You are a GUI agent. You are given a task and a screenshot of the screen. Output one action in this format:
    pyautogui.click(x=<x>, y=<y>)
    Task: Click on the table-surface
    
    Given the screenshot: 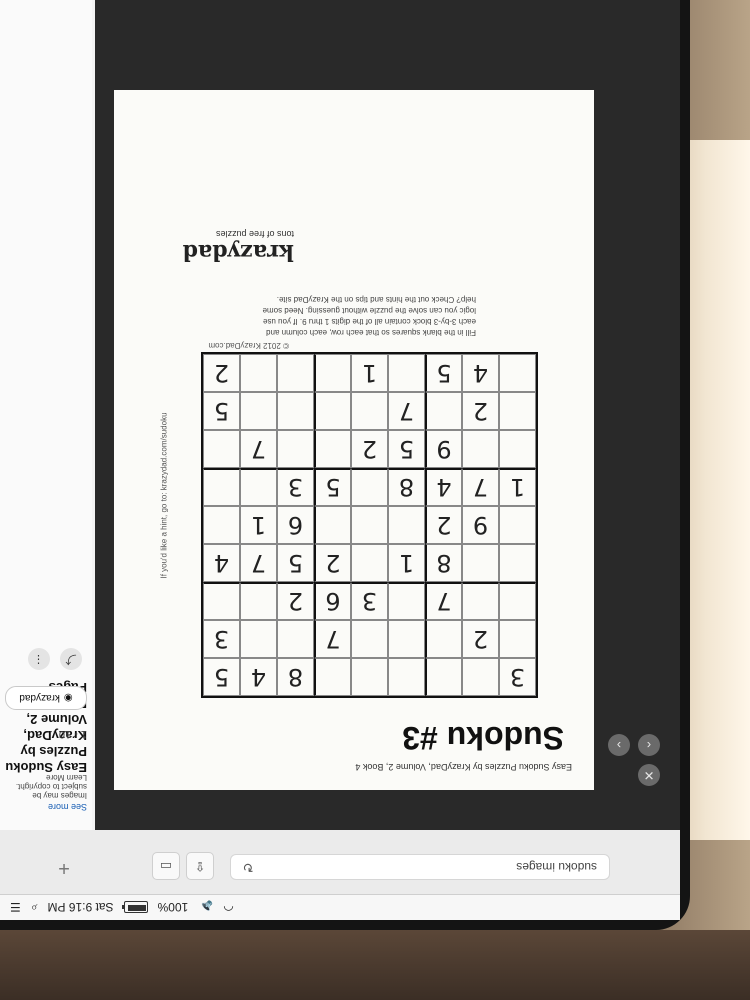 What is the action you would take?
    pyautogui.click(x=375, y=965)
    